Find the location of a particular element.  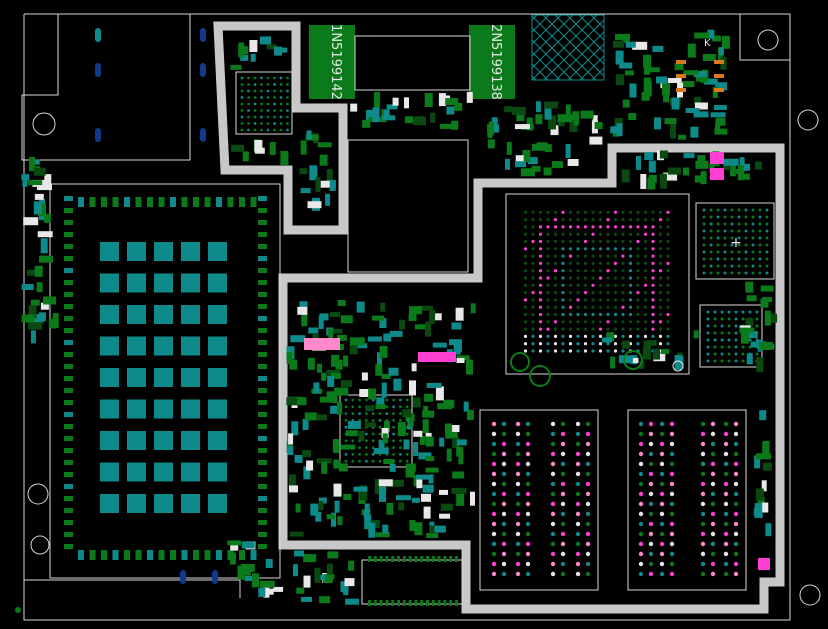

module-pad is located at coordinates (136, 377).